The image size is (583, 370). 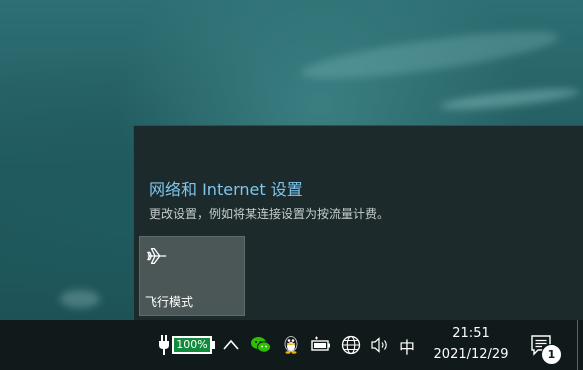 I want to click on taskbar-clock: 21:51 2021/12/29, so click(x=471, y=345).